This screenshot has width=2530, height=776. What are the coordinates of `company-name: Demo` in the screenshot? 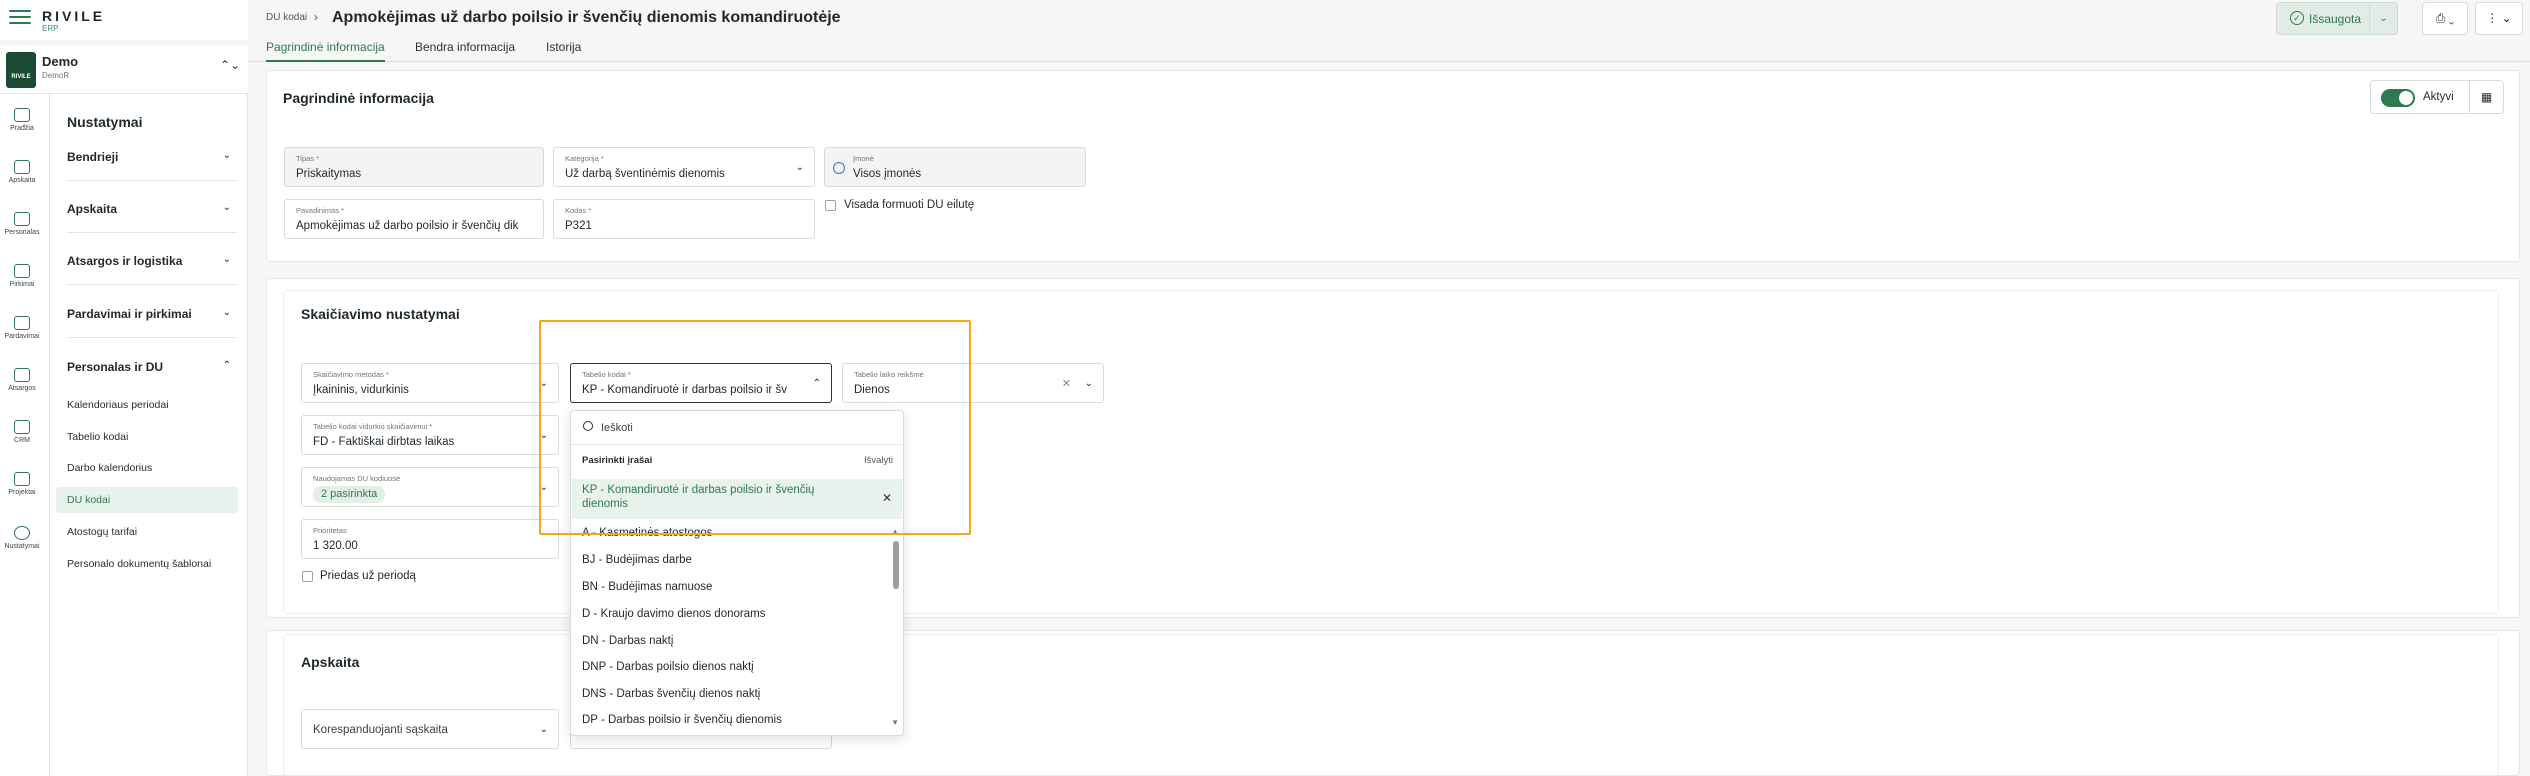 It's located at (60, 61).